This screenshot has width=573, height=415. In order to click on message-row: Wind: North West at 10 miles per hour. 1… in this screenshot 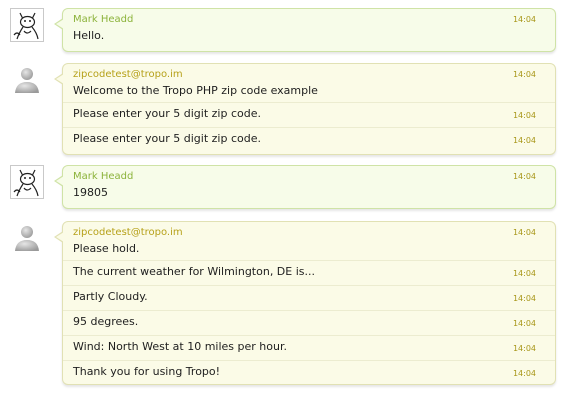, I will do `click(309, 347)`.